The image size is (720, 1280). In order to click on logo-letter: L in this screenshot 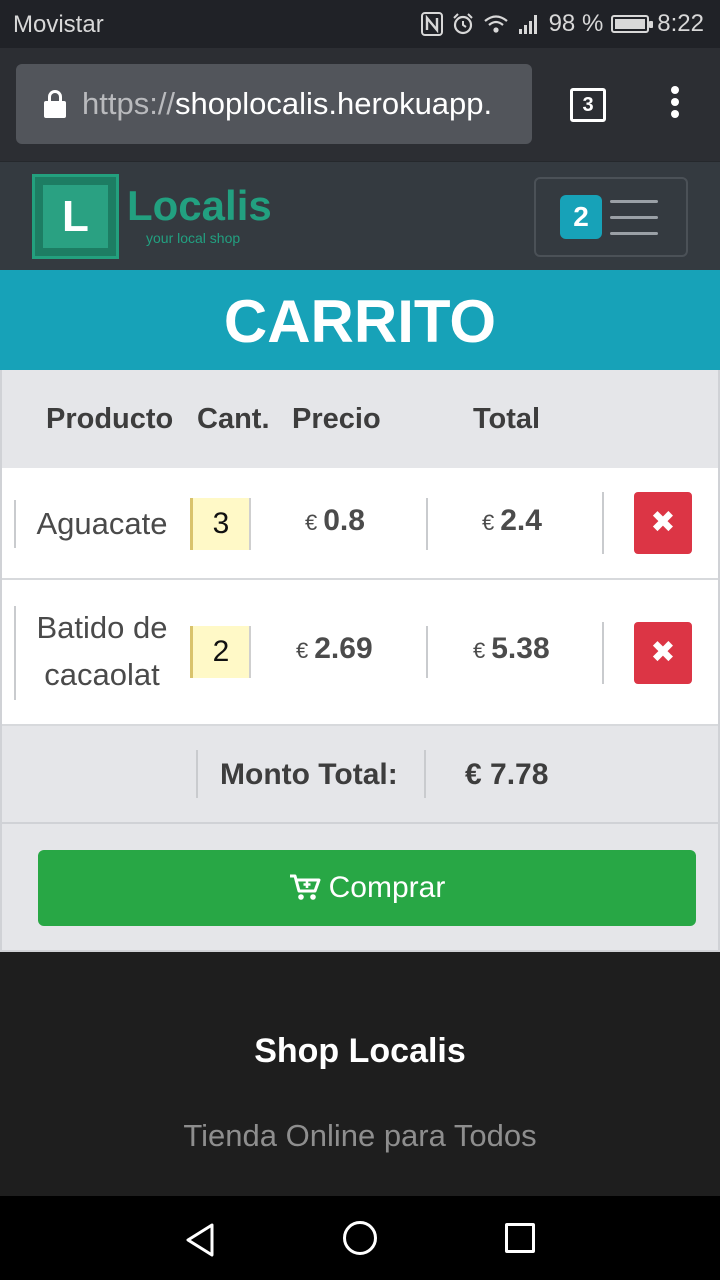, I will do `click(75, 216)`.